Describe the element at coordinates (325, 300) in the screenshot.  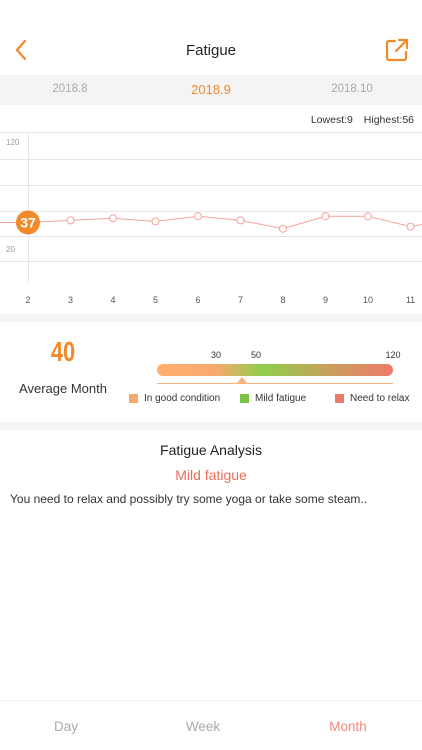
I see `x-tick-label: 9` at that location.